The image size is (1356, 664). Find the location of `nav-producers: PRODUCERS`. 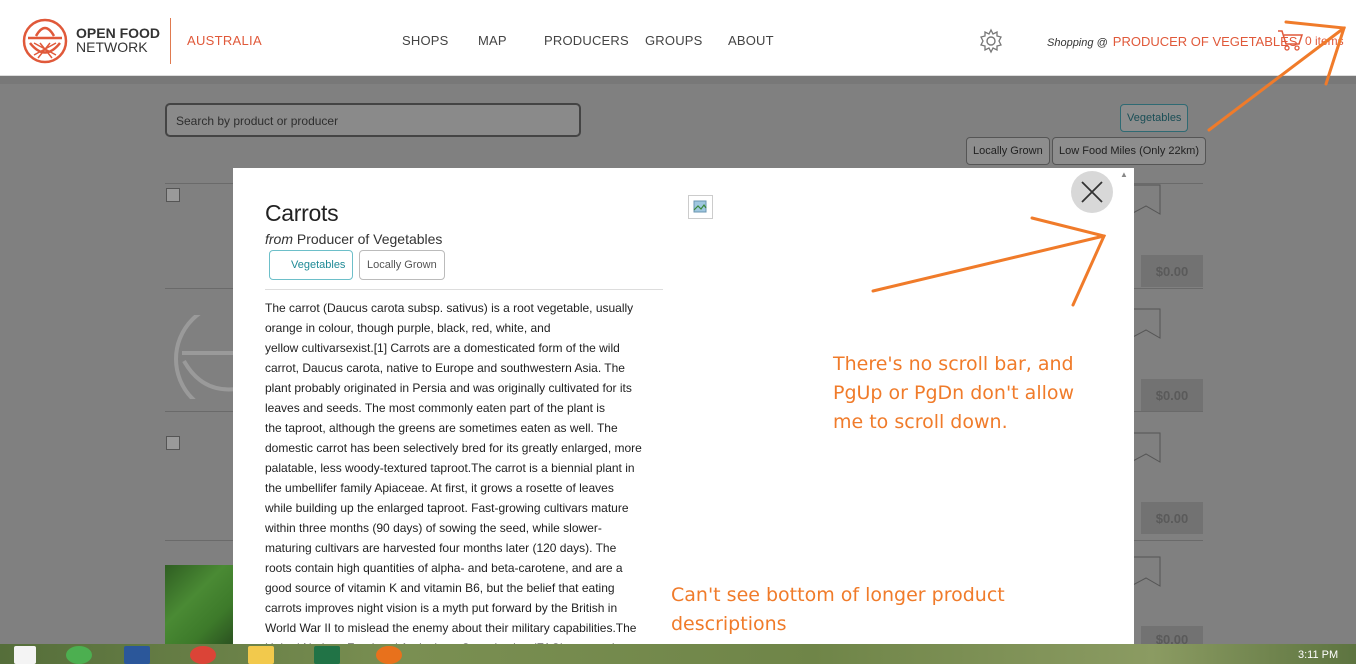

nav-producers: PRODUCERS is located at coordinates (586, 40).